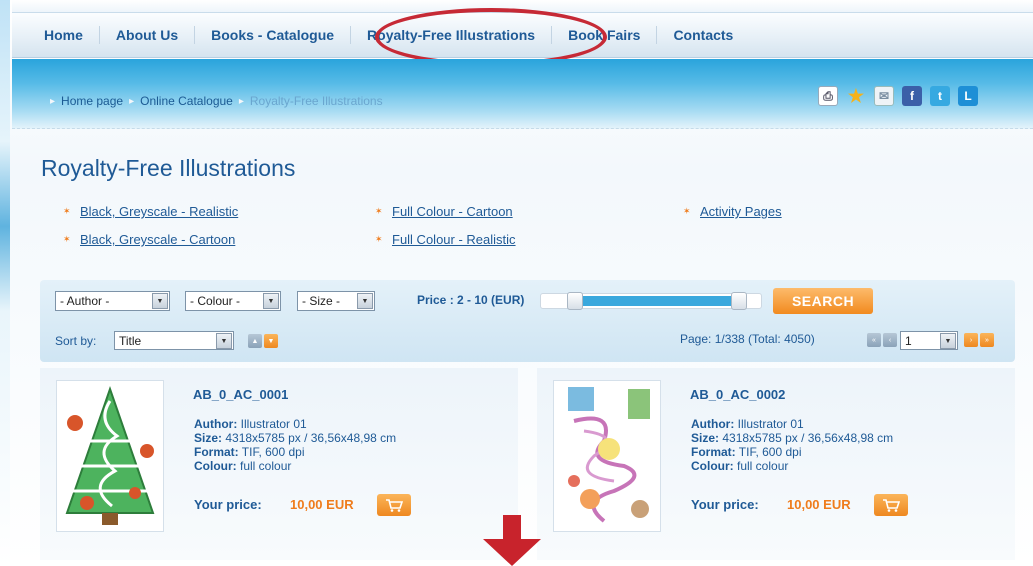 This screenshot has width=1033, height=566. What do you see at coordinates (605, 35) in the screenshot?
I see `nav-book-fairs: Book Fairs` at bounding box center [605, 35].